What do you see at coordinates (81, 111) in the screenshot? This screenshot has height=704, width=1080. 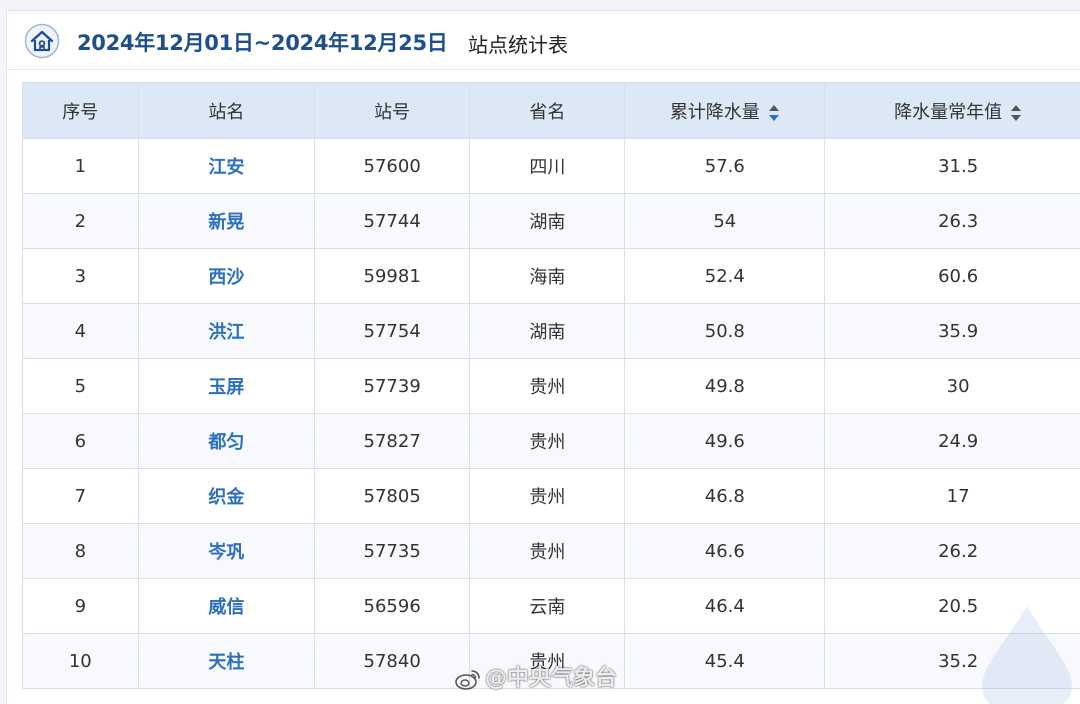 I see `column-header-seq: 序号` at bounding box center [81, 111].